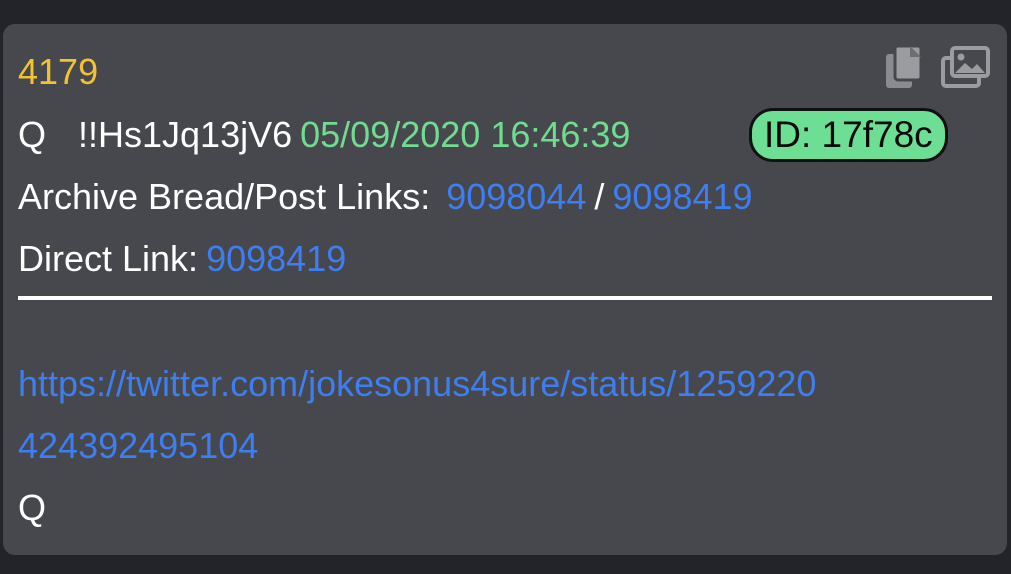 This screenshot has width=1011, height=574. I want to click on author-line: Q !!Hs1Jq13jV6 05/09/2020 16:46:39, so click(324, 135).